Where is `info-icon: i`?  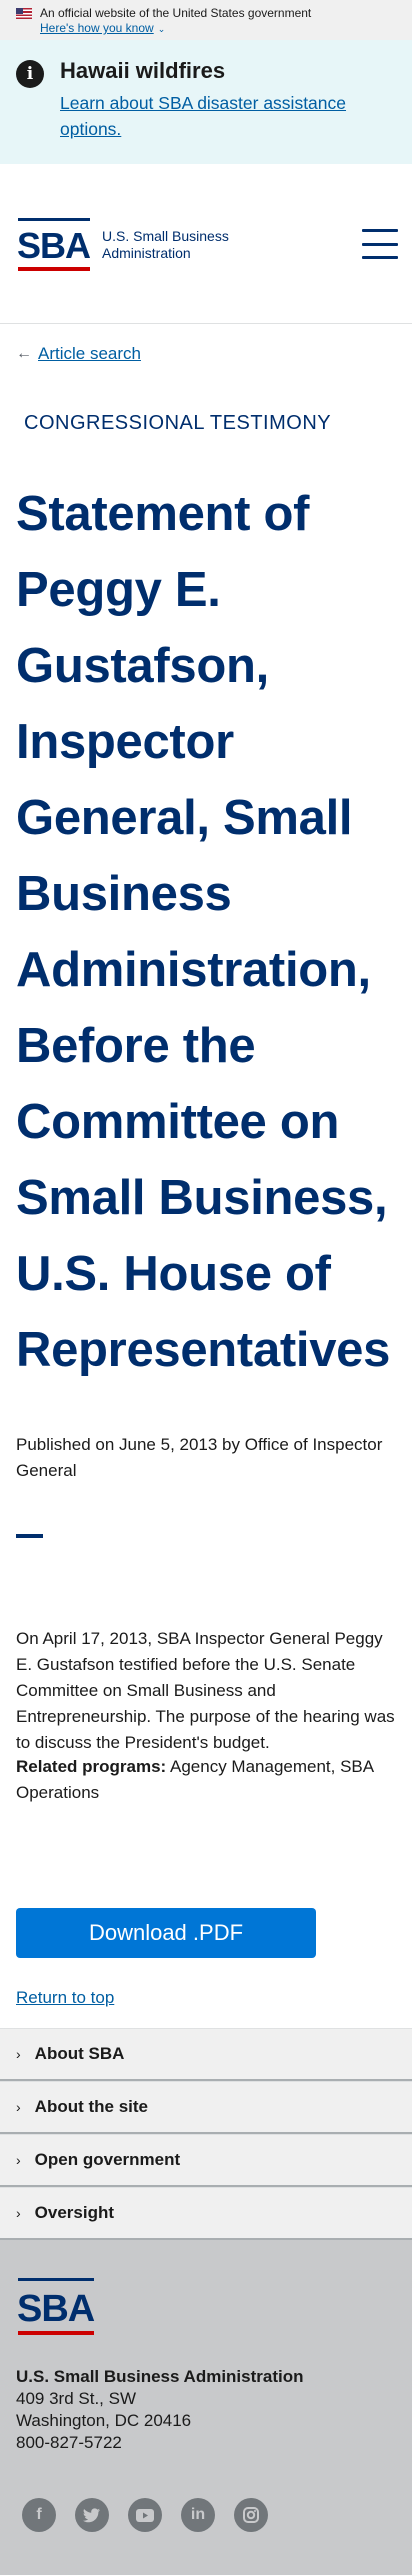 info-icon: i is located at coordinates (30, 74).